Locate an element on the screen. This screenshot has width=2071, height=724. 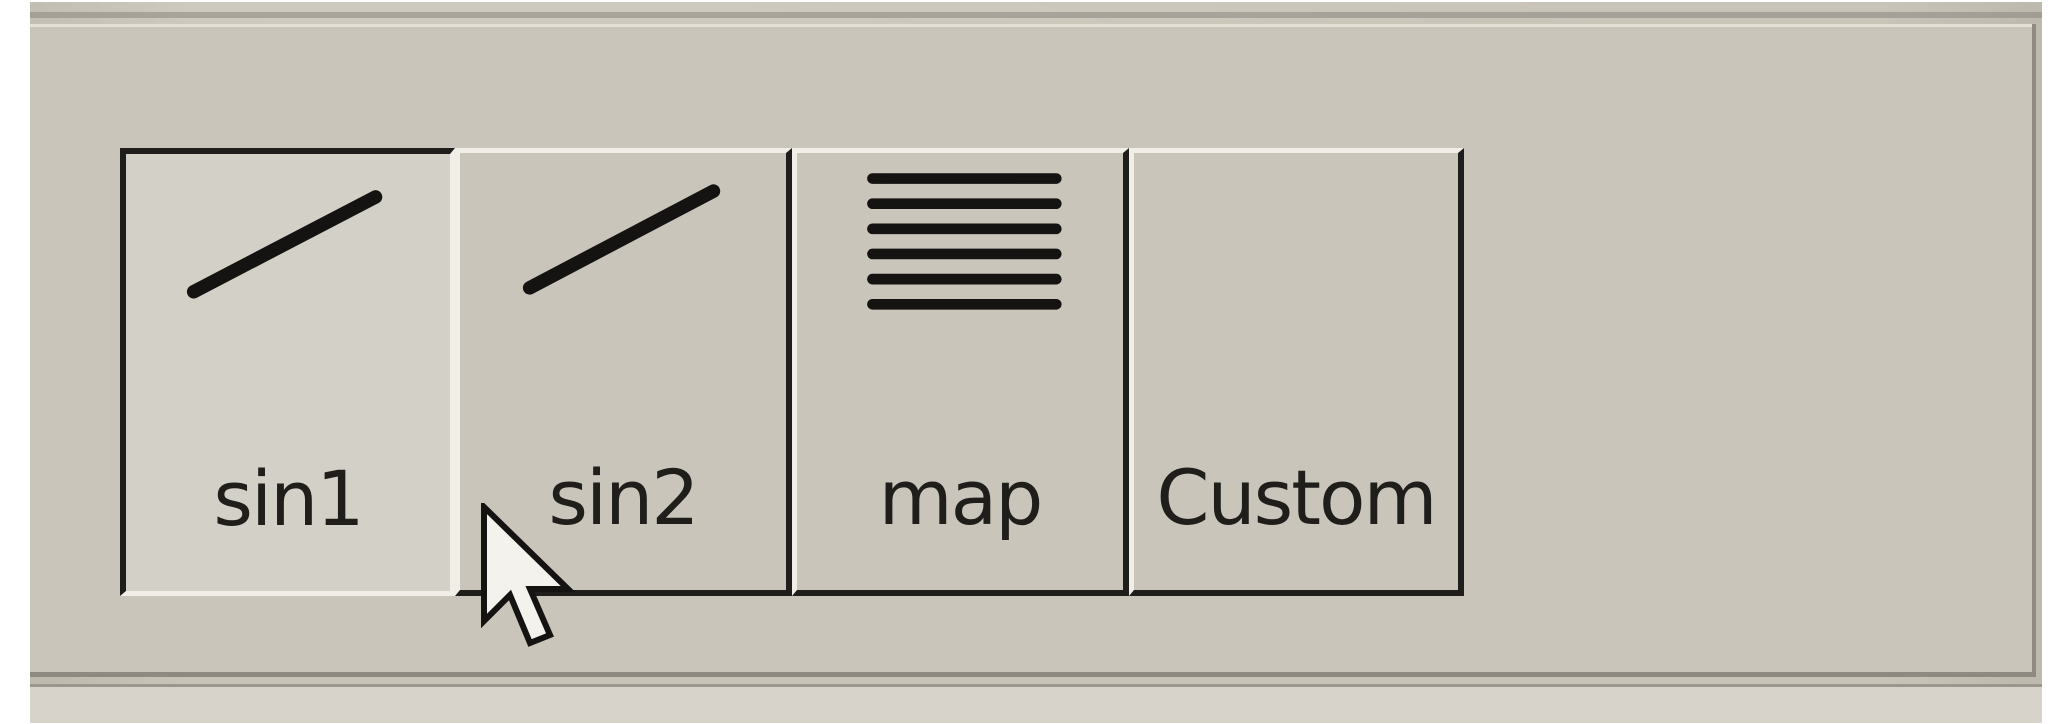
map-button-label: map is located at coordinates (961, 497).